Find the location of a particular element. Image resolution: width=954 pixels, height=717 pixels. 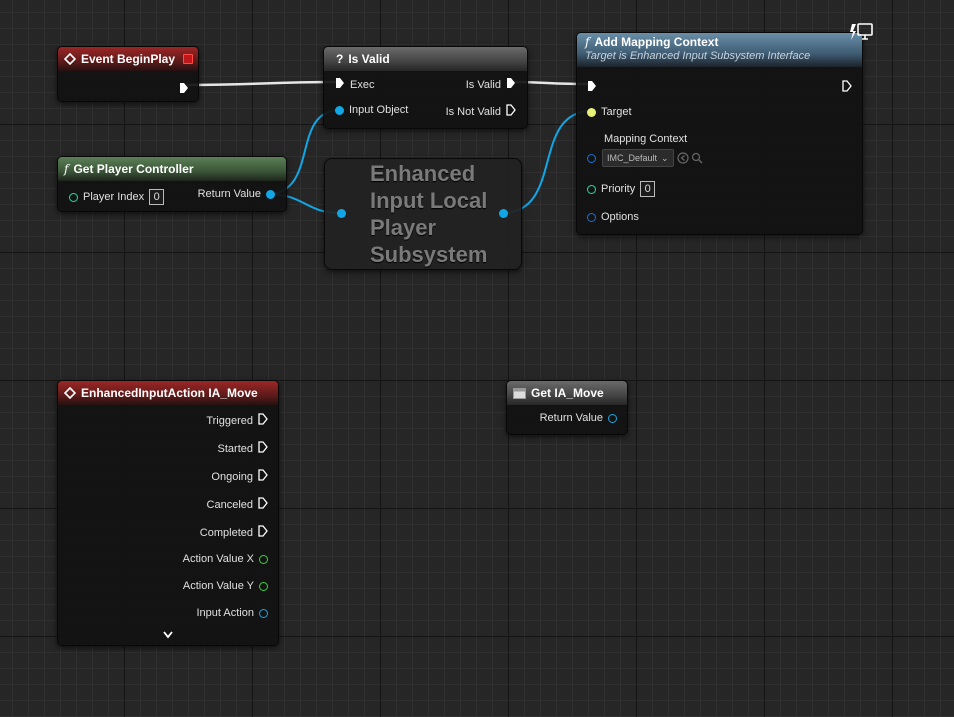

triggered-label: Triggered is located at coordinates (229, 420).